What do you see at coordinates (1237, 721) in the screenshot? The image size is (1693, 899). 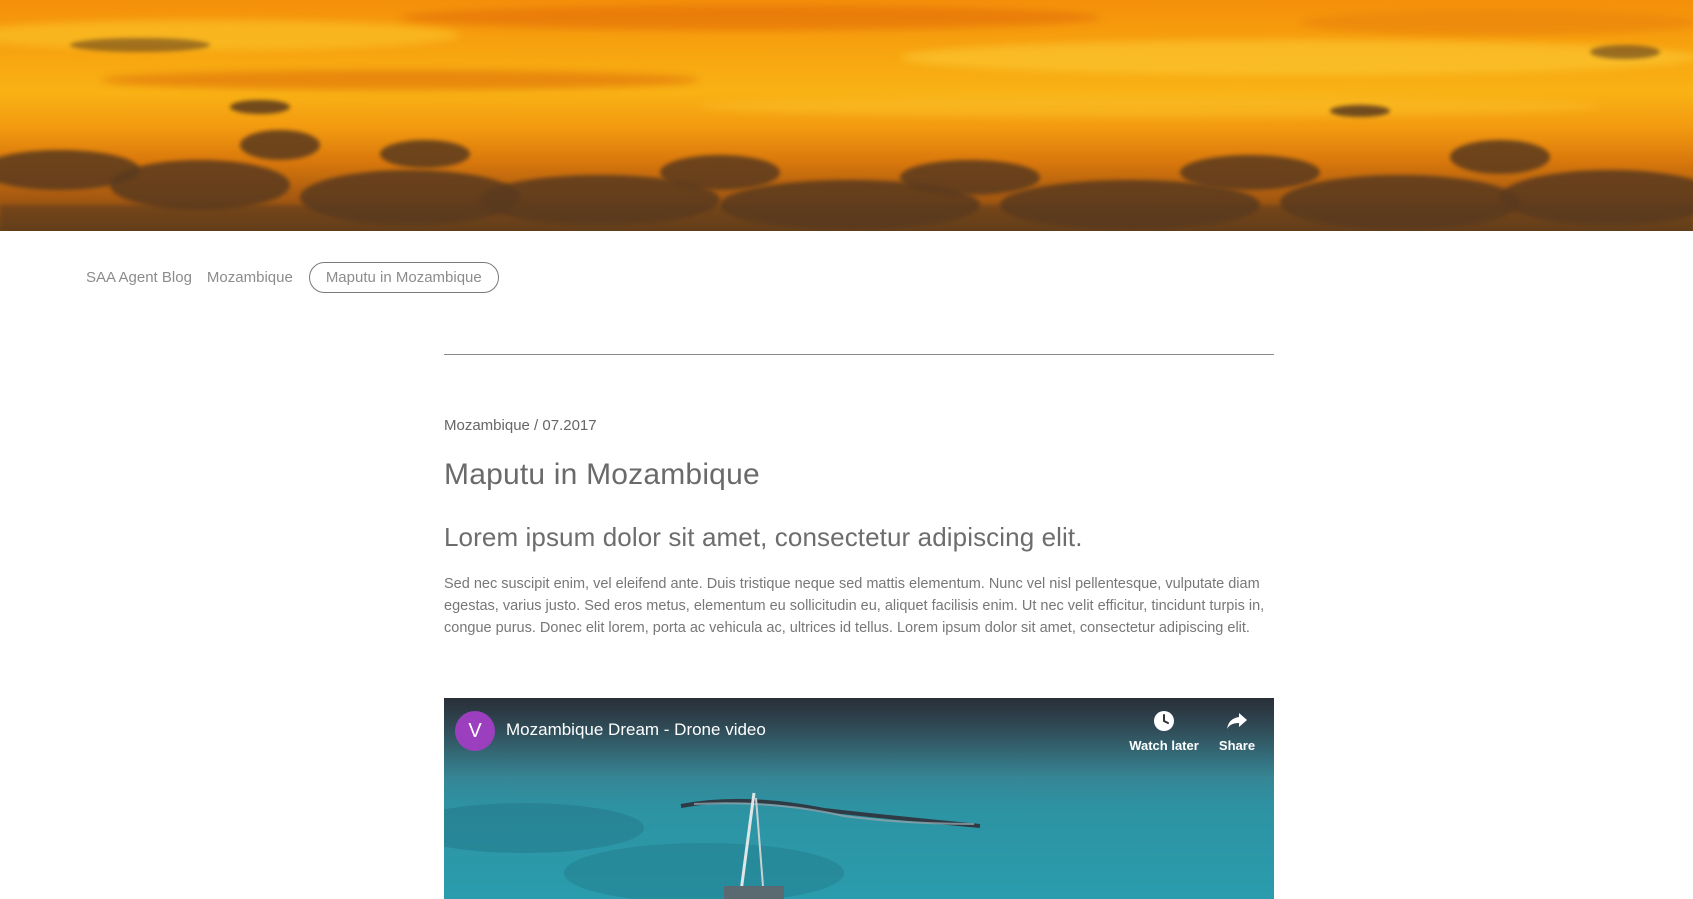 I see `share-arrow-icon` at bounding box center [1237, 721].